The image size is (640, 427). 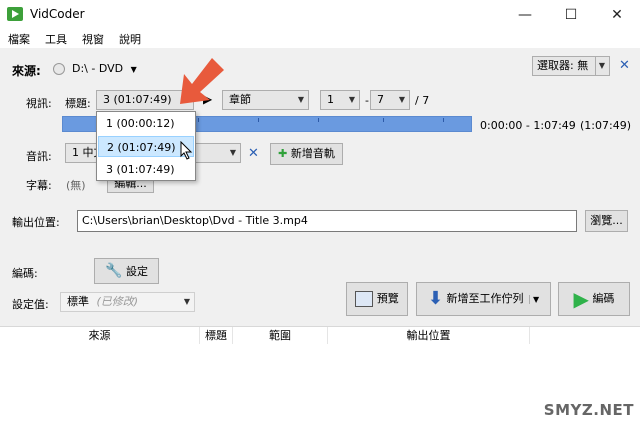 What do you see at coordinates (186, 150) in the screenshot?
I see `mouse-cursor-icon` at bounding box center [186, 150].